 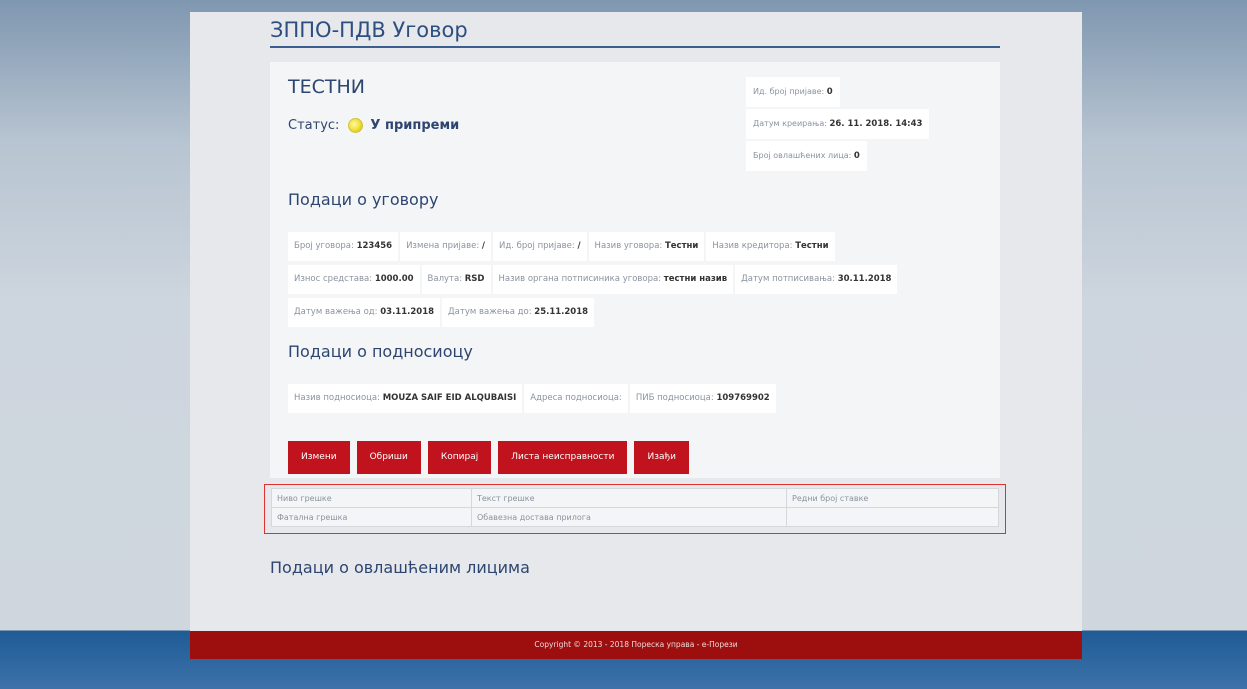 What do you see at coordinates (806, 156) in the screenshot?
I see `meta-authorized-count: Број овлашћених лица: 0` at bounding box center [806, 156].